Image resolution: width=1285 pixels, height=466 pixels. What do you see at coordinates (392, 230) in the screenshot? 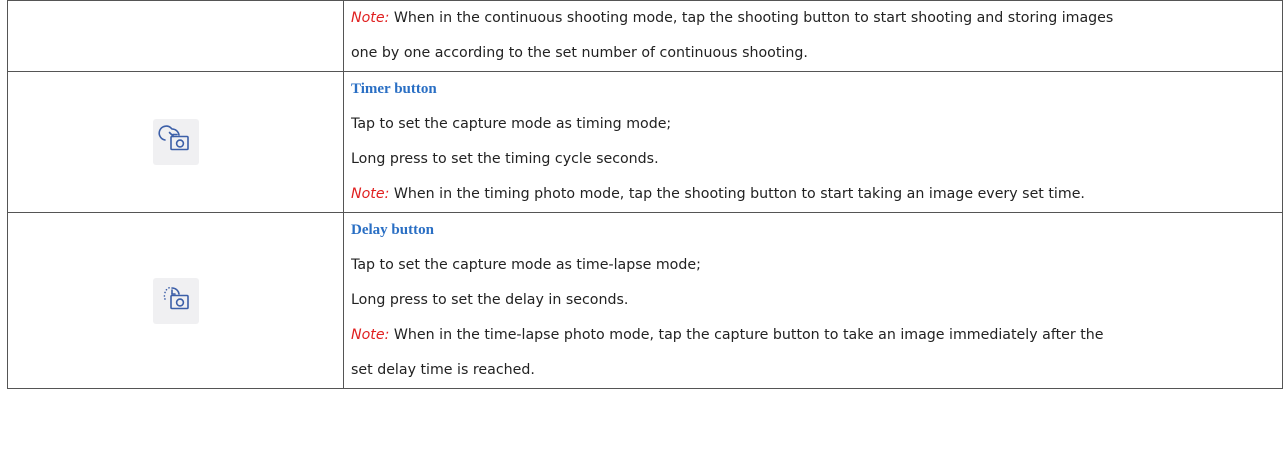
I see `delay-button-title: Delay button` at bounding box center [392, 230].